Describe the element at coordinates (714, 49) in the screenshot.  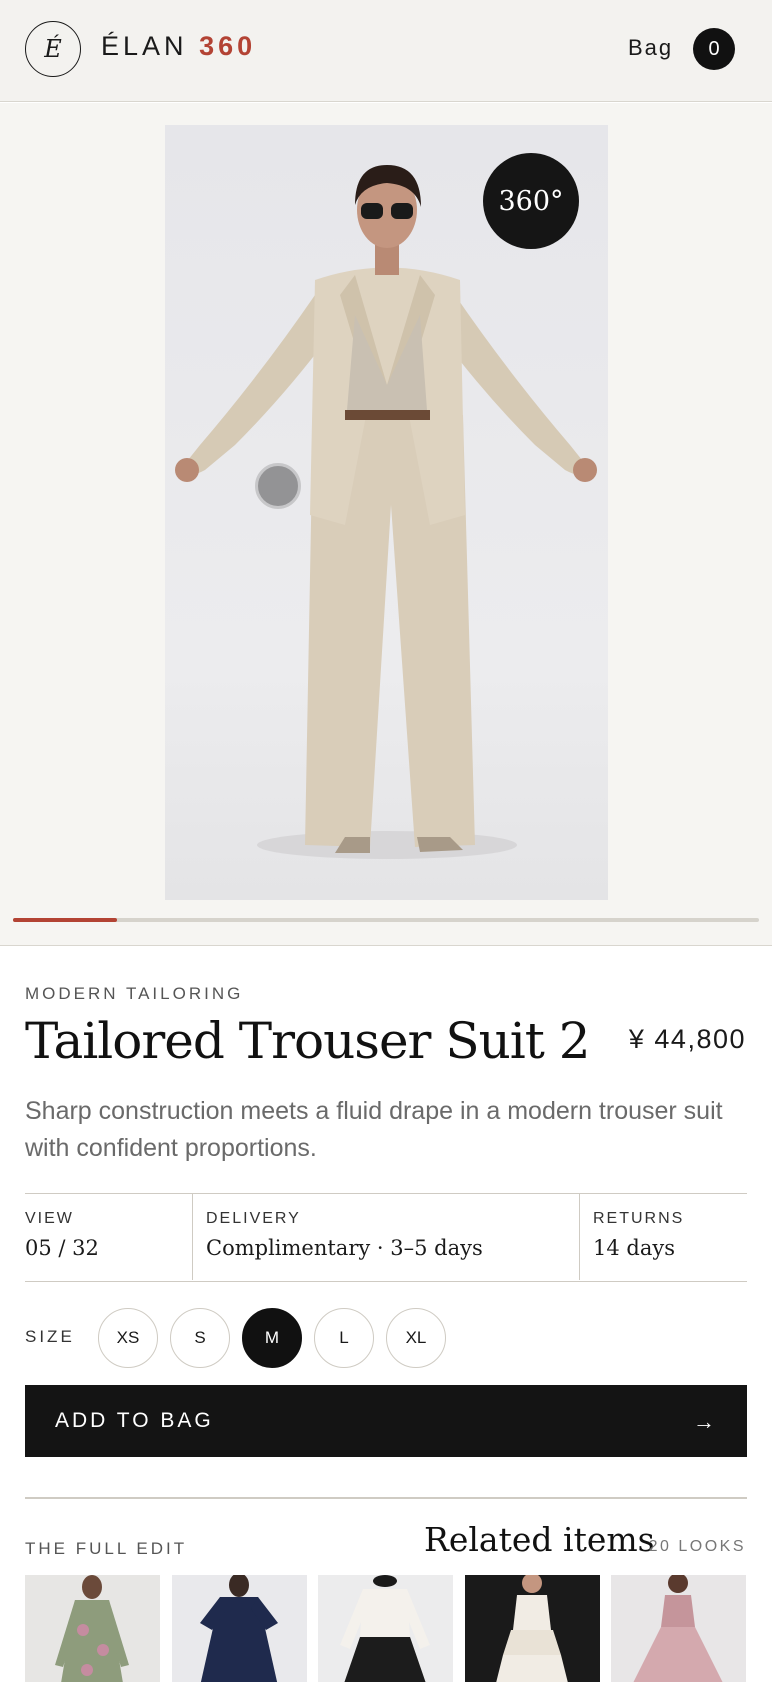
I see `bag-count-badge: 0` at that location.